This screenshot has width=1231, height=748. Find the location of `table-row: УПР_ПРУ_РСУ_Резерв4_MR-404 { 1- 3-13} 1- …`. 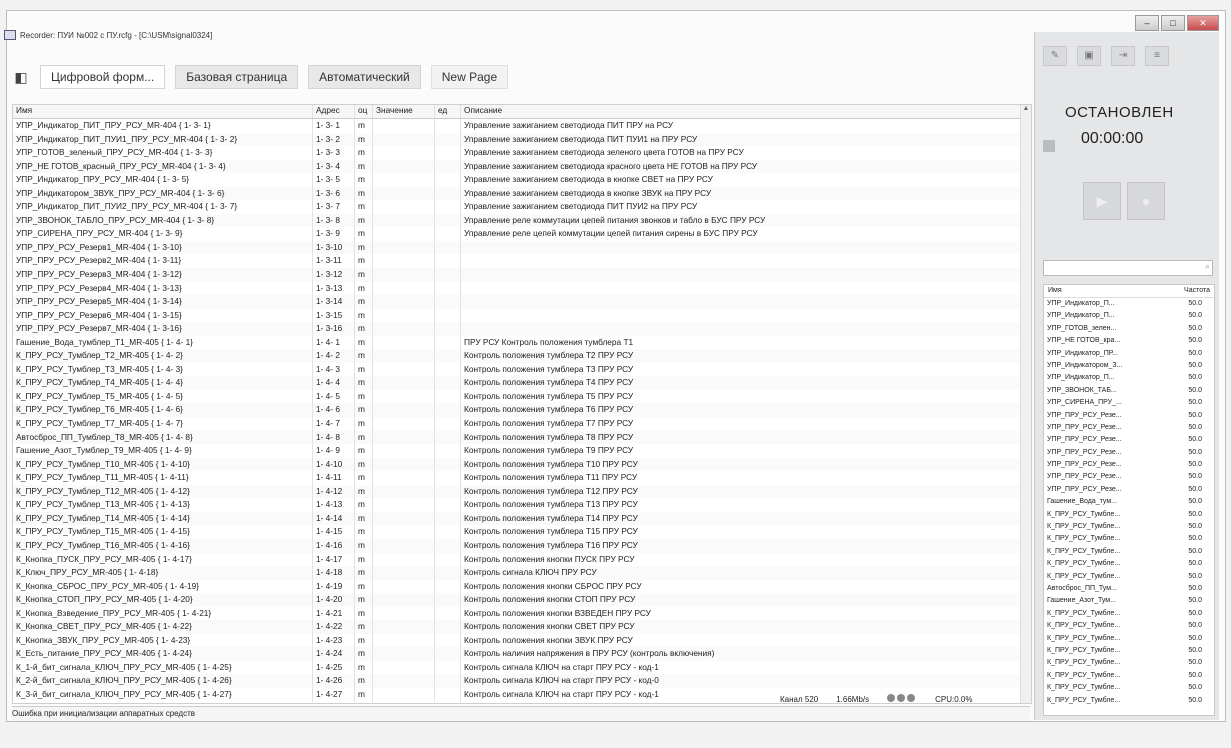

table-row: УПР_ПРУ_РСУ_Резерв4_MR-404 { 1- 3-13} 1- … is located at coordinates (522, 288).